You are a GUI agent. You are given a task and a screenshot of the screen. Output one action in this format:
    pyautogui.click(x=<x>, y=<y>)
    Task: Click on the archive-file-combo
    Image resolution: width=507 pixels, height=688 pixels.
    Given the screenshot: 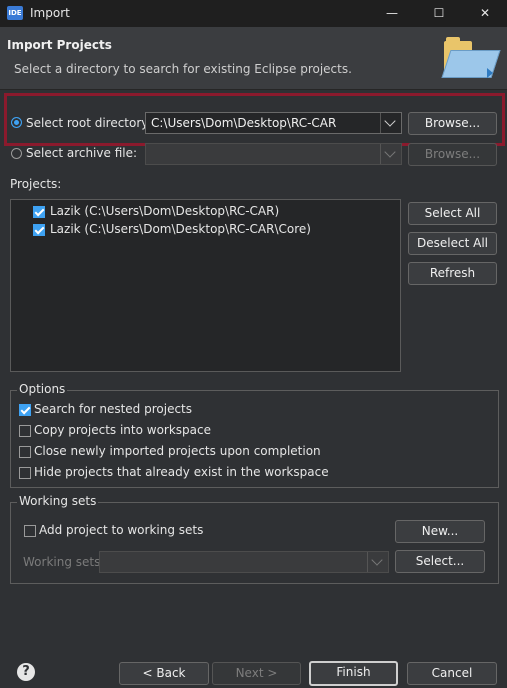 What is the action you would take?
    pyautogui.click(x=273, y=154)
    